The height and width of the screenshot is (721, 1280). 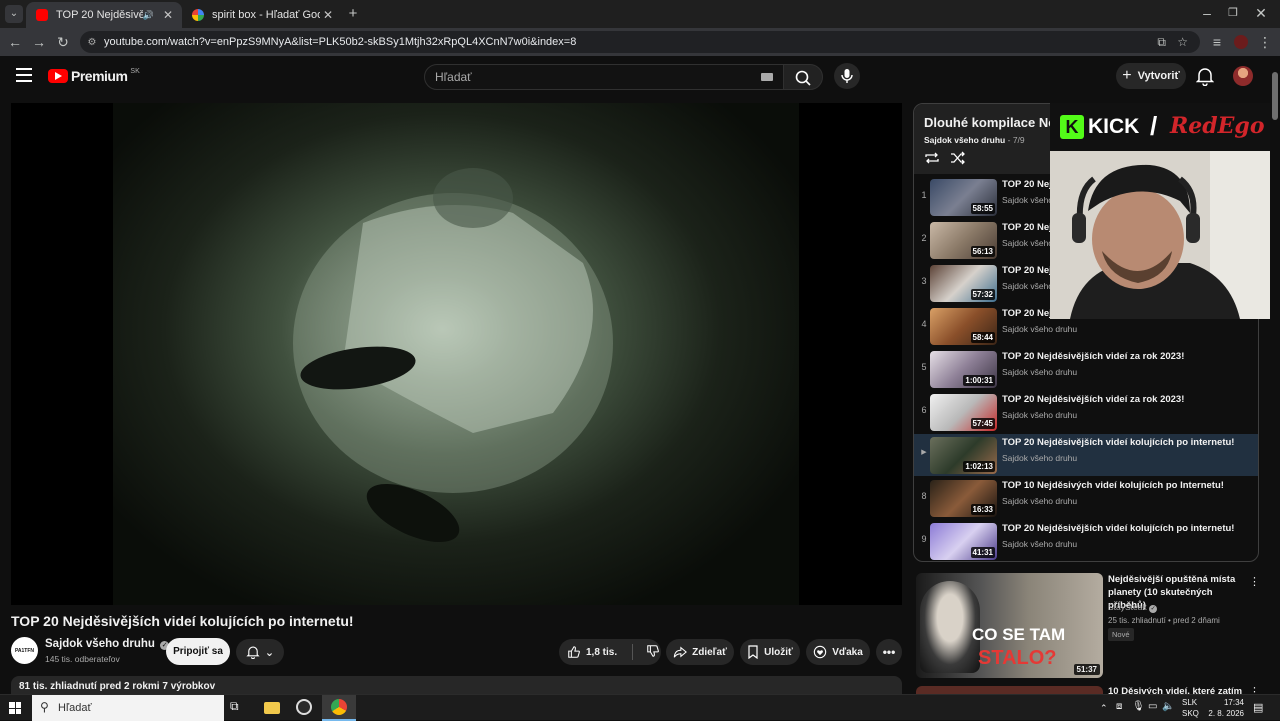 I want to click on install-app-icon: ⧉, so click(x=1161, y=42).